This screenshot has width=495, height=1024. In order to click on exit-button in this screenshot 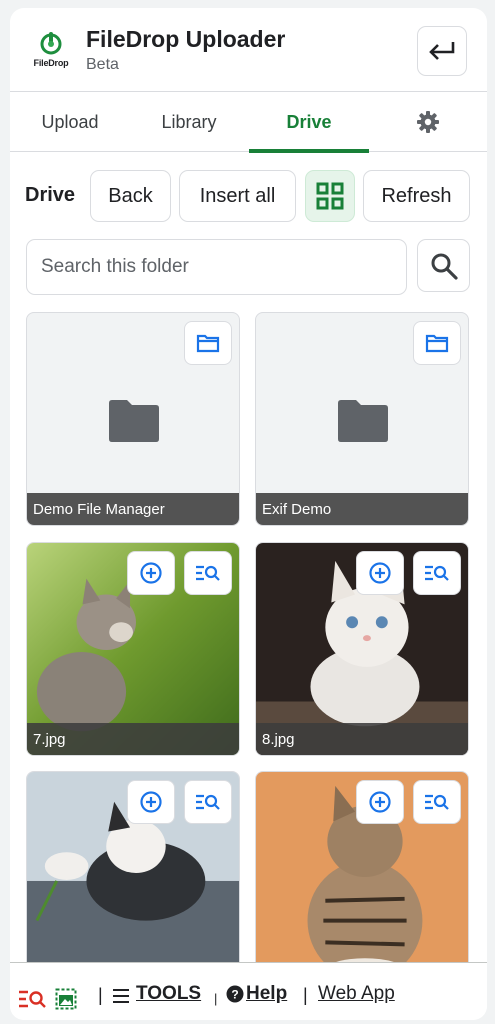, I will do `click(442, 51)`.